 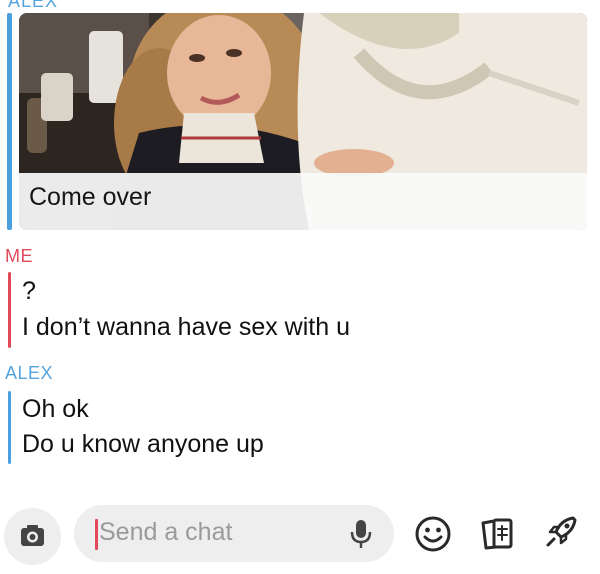 I want to click on stickers-icon, so click(x=497, y=534).